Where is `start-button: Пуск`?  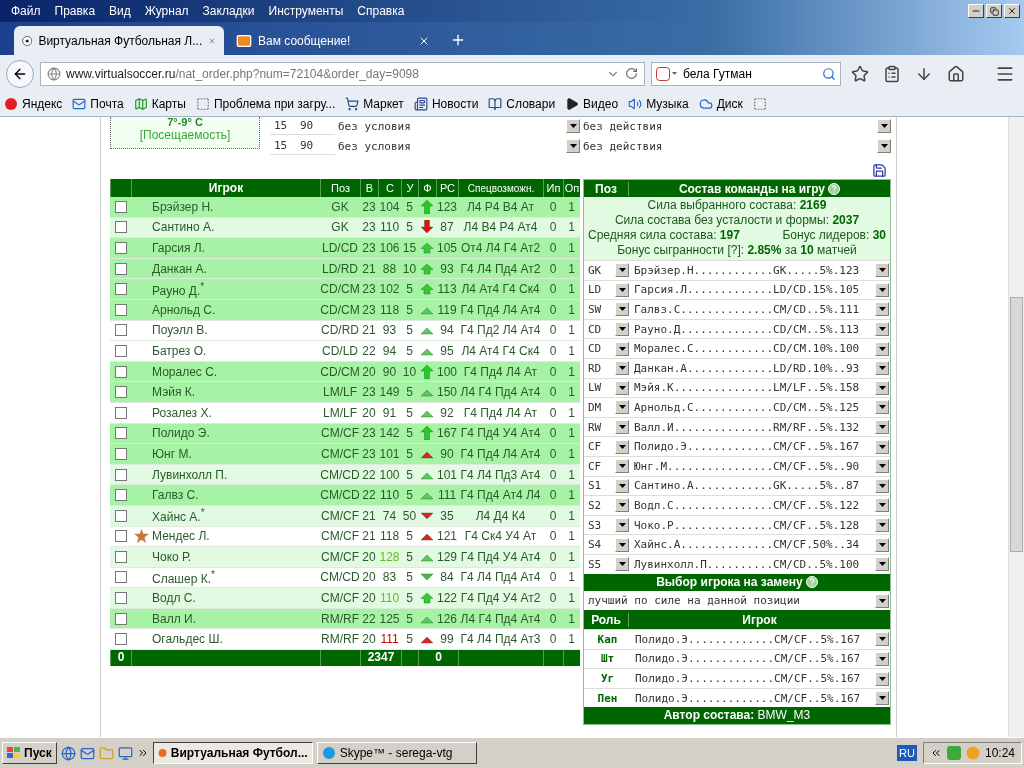 start-button: Пуск is located at coordinates (29, 753).